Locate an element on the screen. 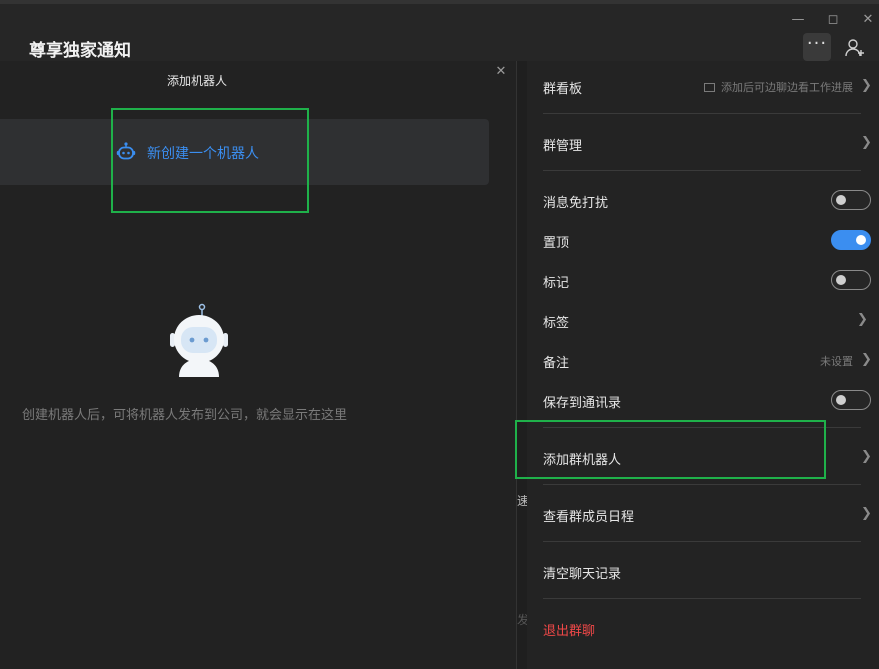 The height and width of the screenshot is (669, 879). board-icon is located at coordinates (709, 87).